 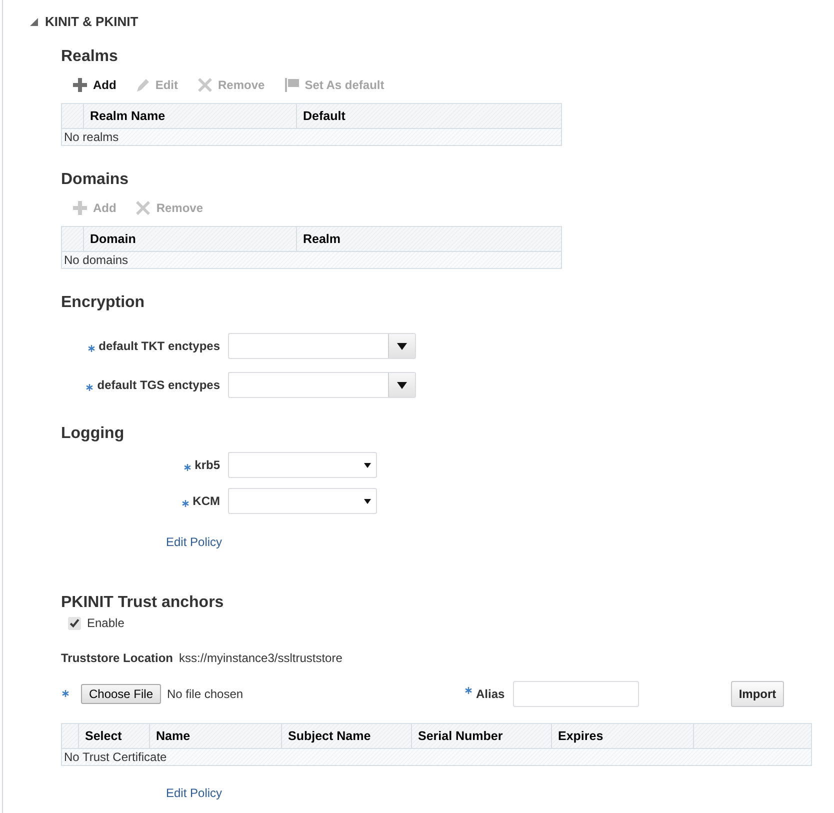 I want to click on field-value: kss://myinstance3/ssltruststore, so click(x=260, y=658).